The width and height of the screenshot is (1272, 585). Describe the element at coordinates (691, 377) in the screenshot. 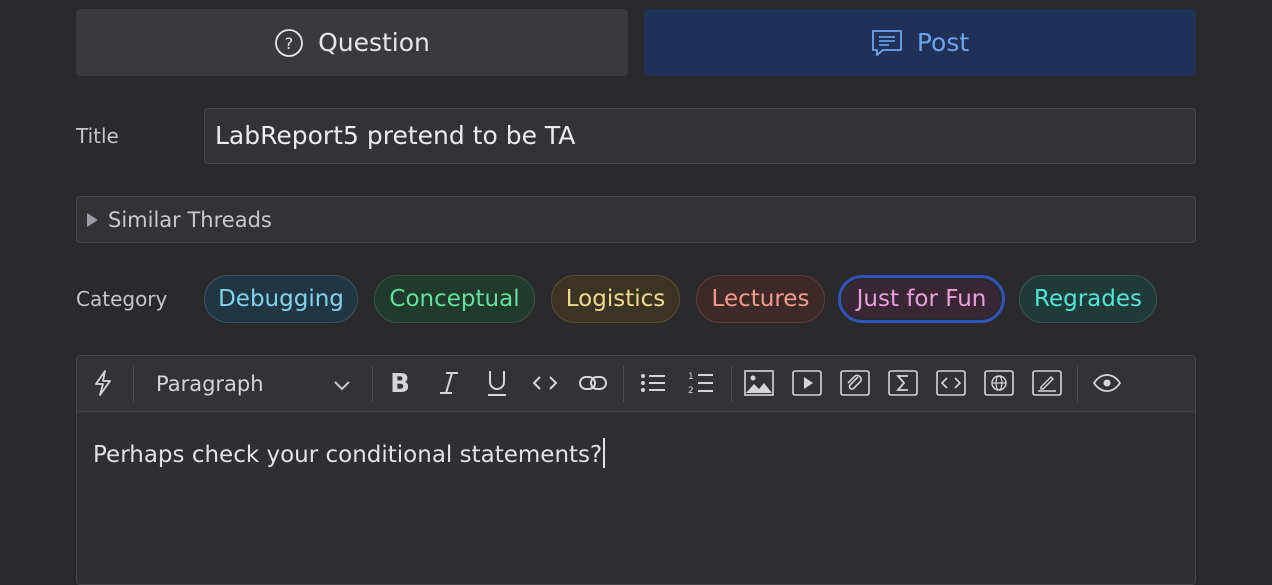

I see `svg-text: 1` at that location.